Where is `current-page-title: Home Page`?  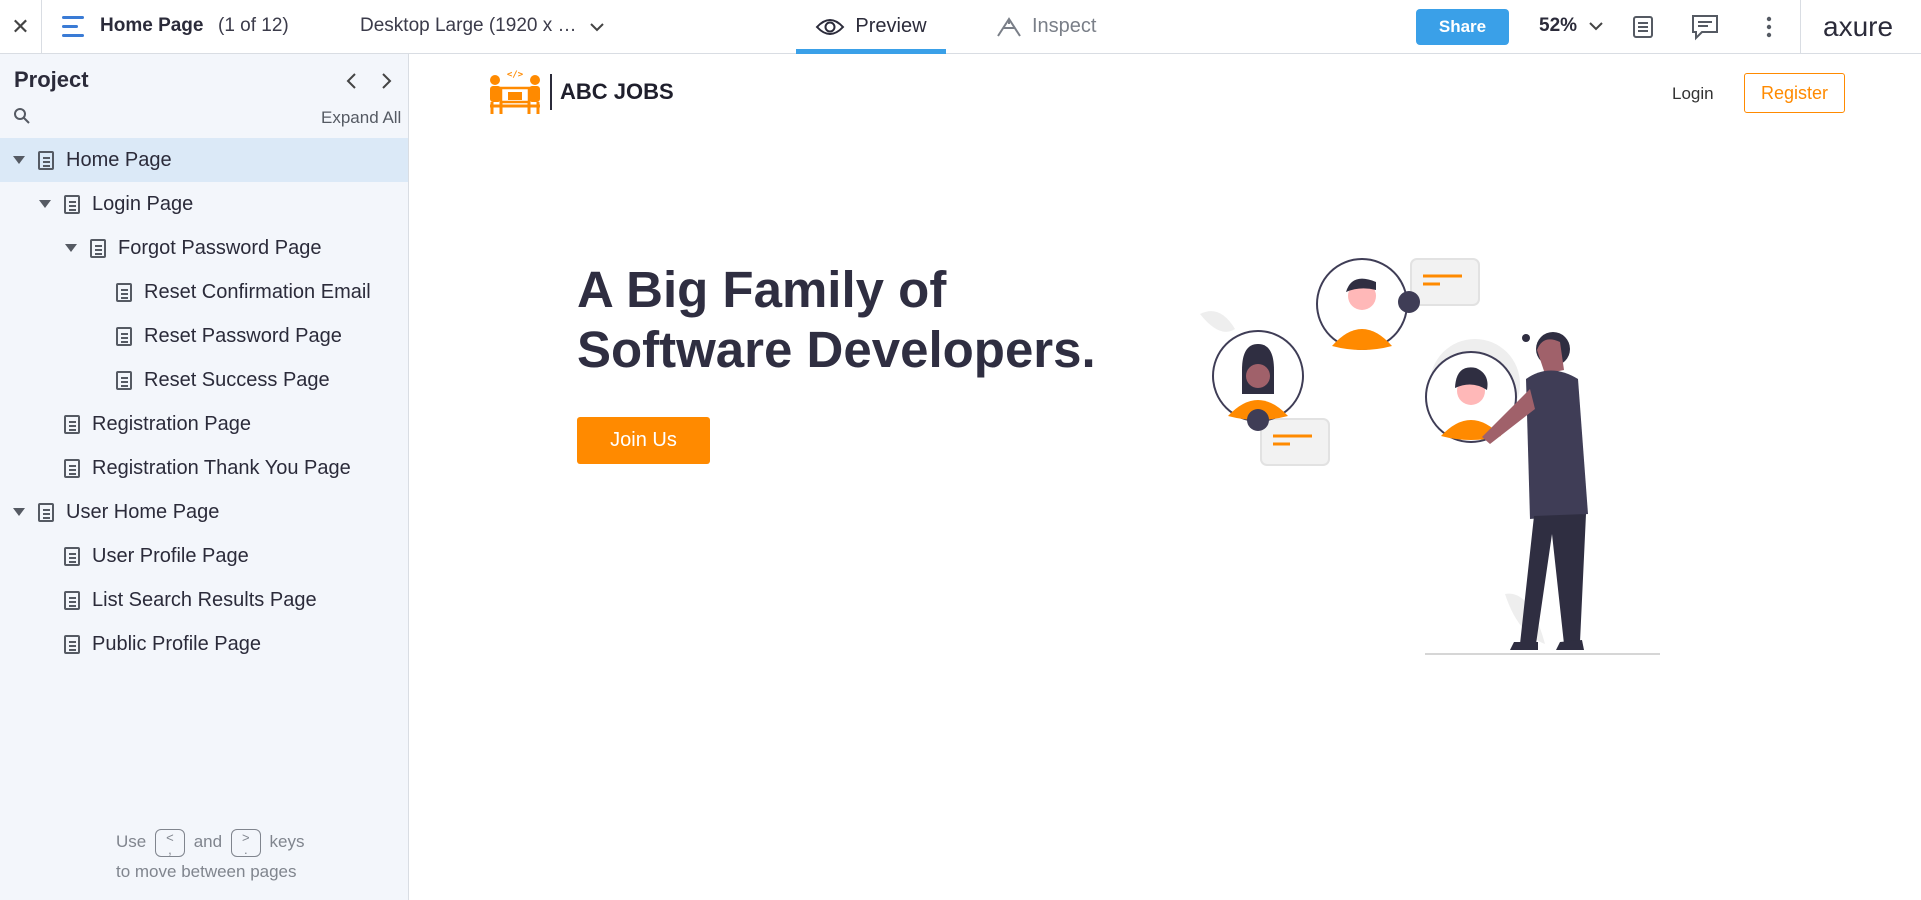 current-page-title: Home Page is located at coordinates (151, 26).